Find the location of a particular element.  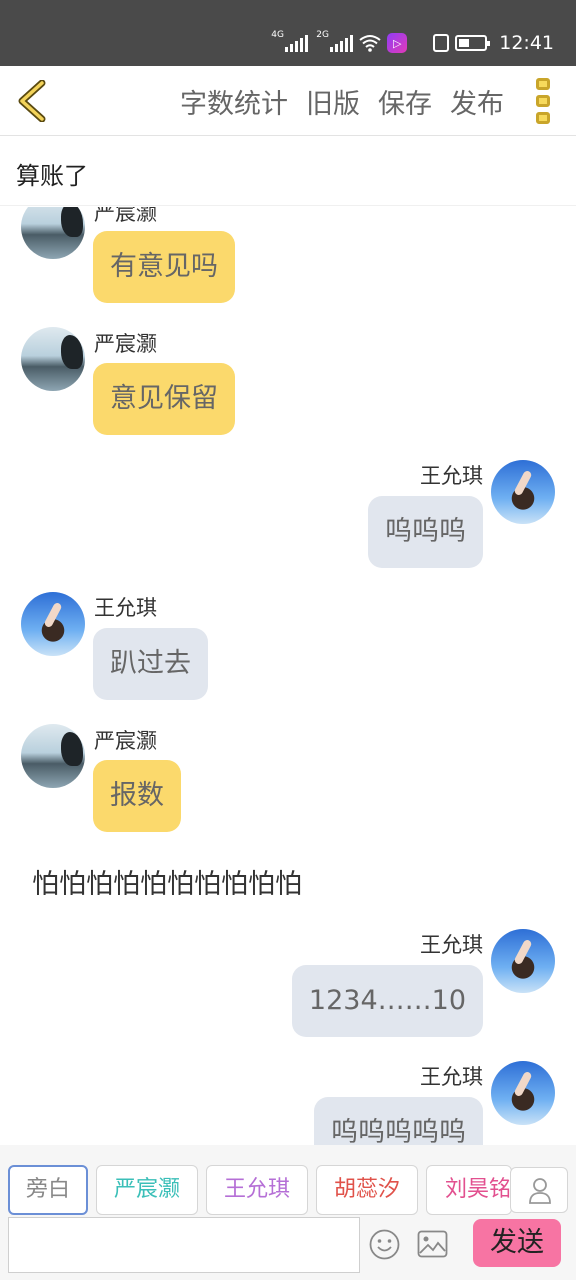

more-menu-icon is located at coordinates (545, 101).